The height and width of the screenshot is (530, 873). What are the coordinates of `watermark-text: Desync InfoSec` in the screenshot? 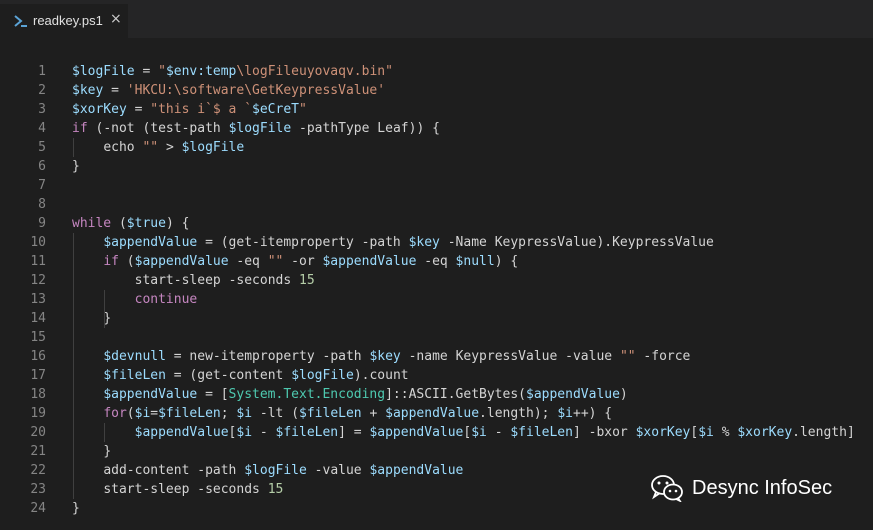 It's located at (762, 487).